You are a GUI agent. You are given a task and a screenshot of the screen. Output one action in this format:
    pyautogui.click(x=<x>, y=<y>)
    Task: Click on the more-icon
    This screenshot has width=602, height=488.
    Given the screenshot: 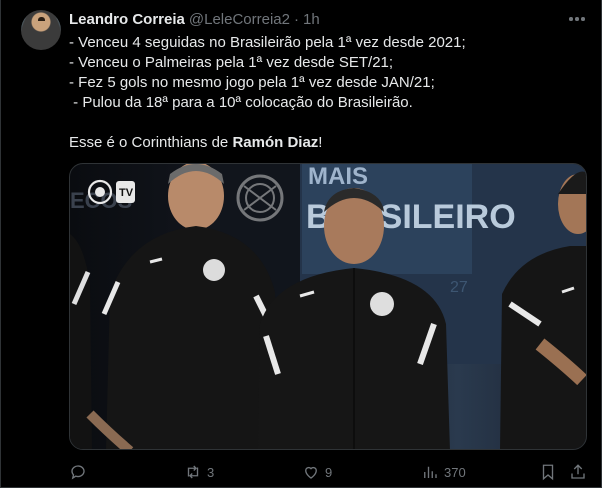 What is the action you would take?
    pyautogui.click(x=577, y=19)
    